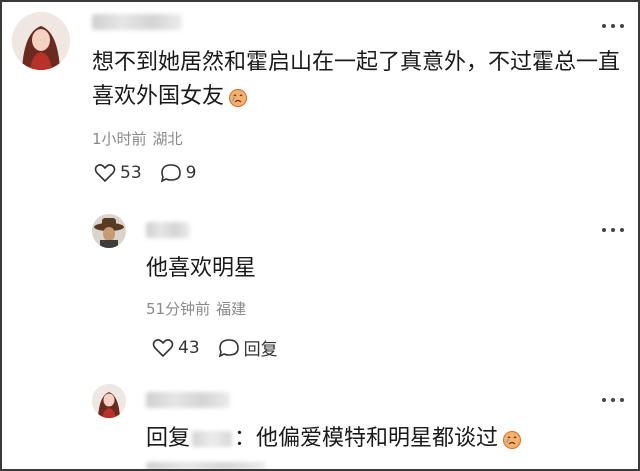  I want to click on comment-actions: 53 9, so click(154, 173).